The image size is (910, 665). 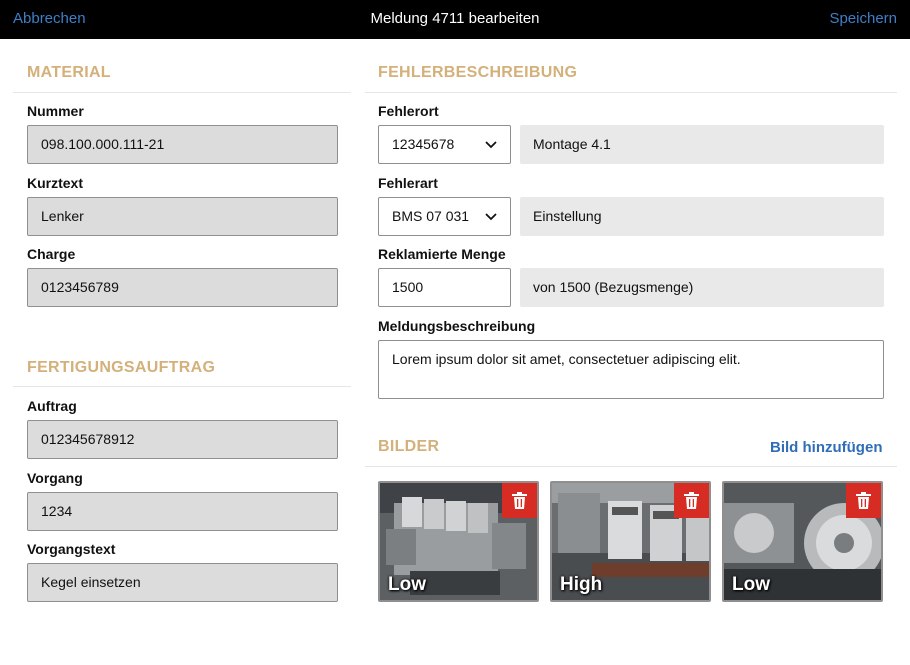 I want to click on page-title: Meldung 4711 bearbeiten, so click(x=455, y=18).